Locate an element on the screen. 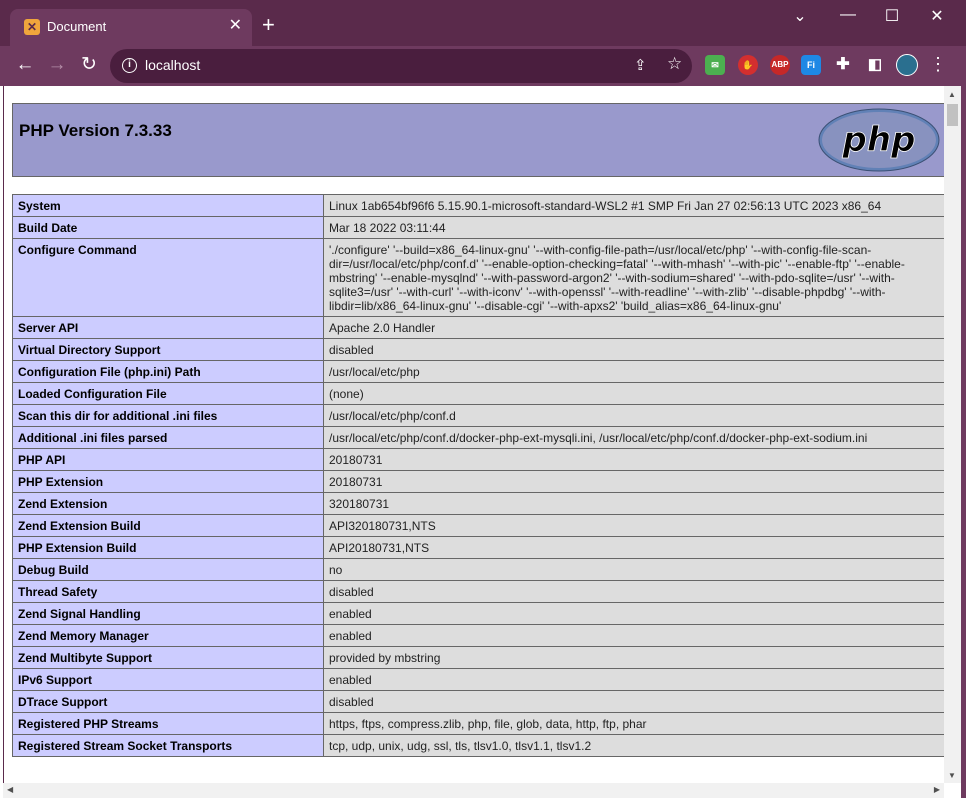 This screenshot has width=966, height=806. row-value: API20180731,NTS is located at coordinates (633, 547).